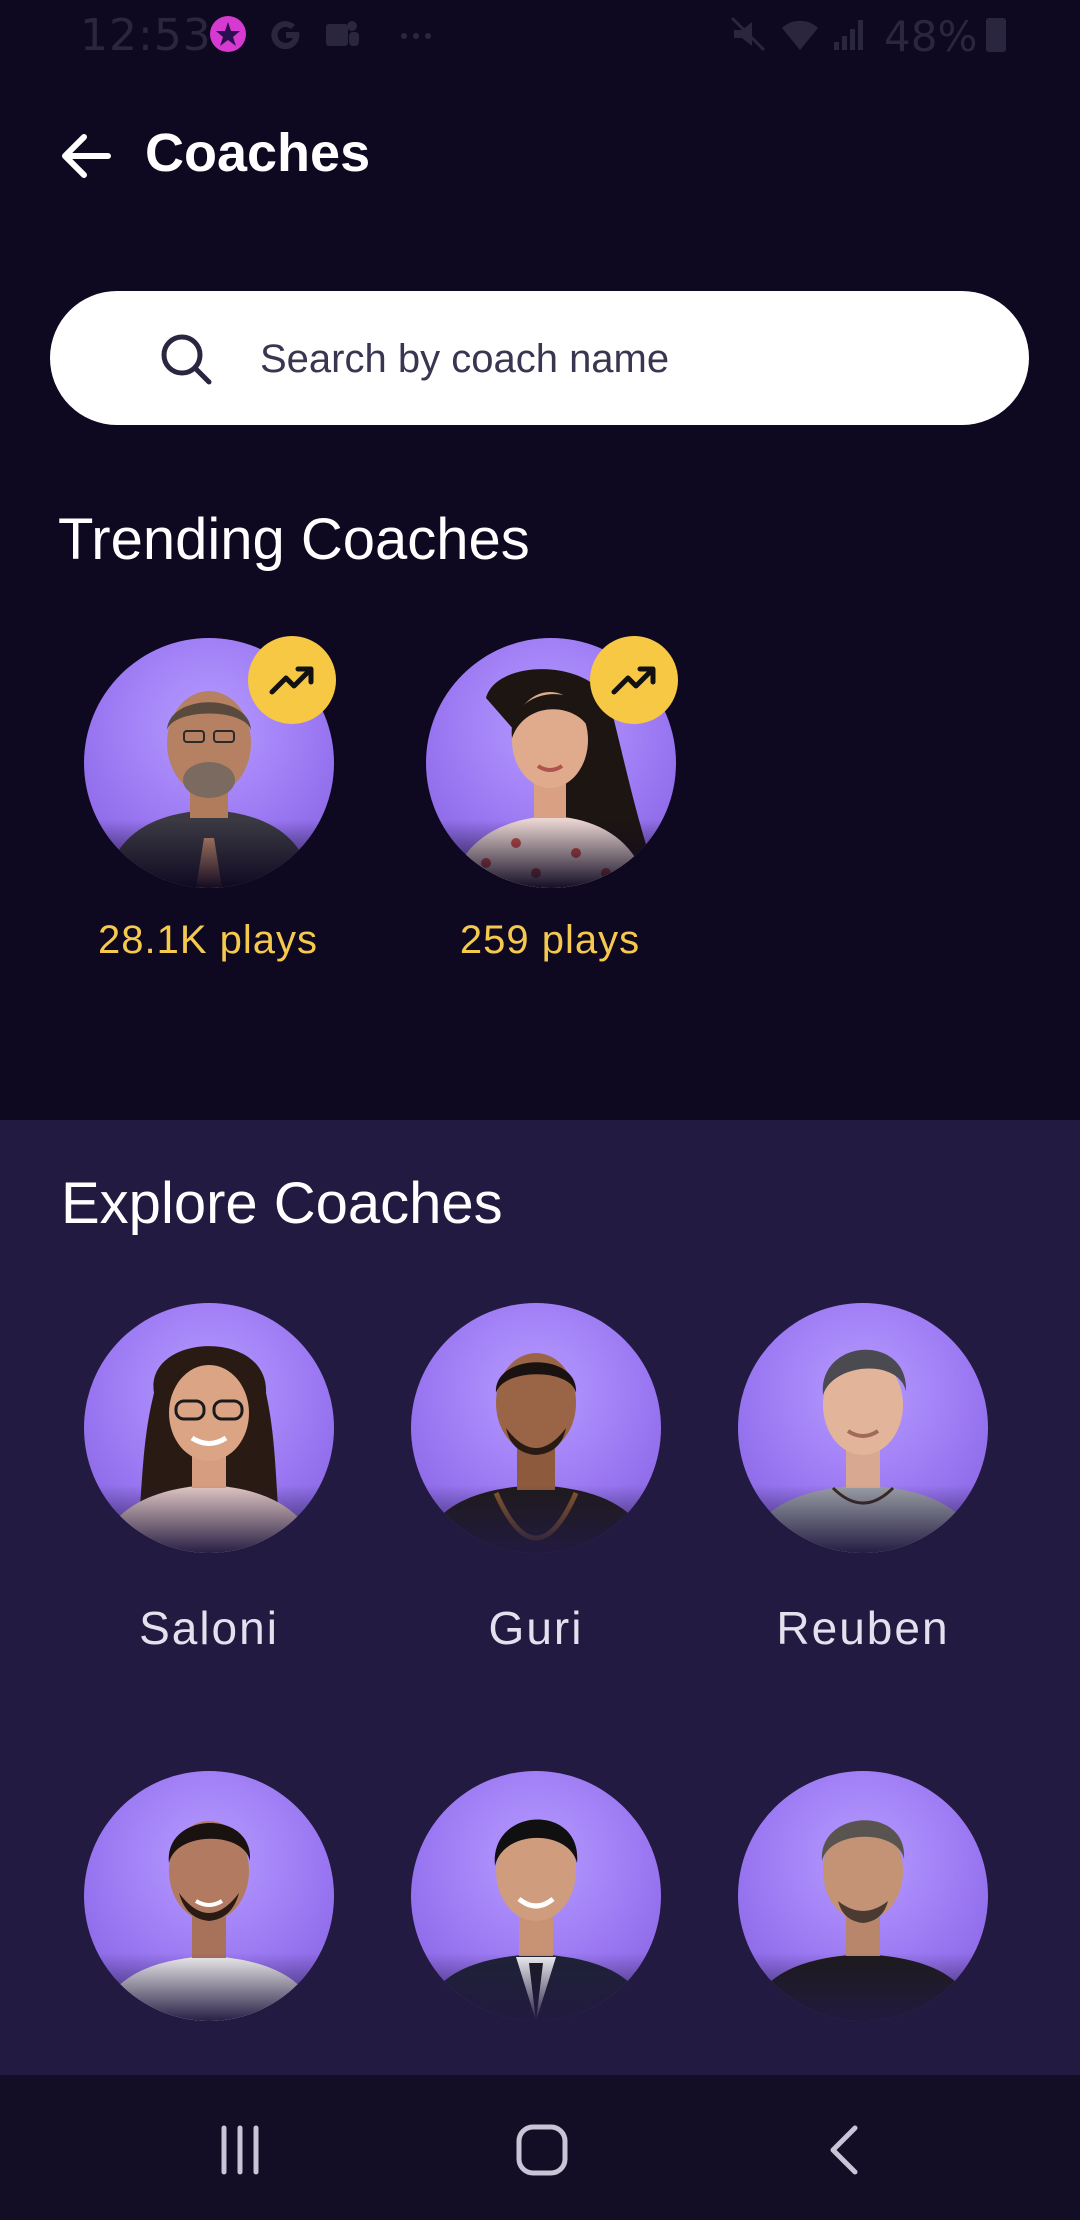 The height and width of the screenshot is (2220, 1080). I want to click on trending-coach-card: 259 plays, so click(550, 801).